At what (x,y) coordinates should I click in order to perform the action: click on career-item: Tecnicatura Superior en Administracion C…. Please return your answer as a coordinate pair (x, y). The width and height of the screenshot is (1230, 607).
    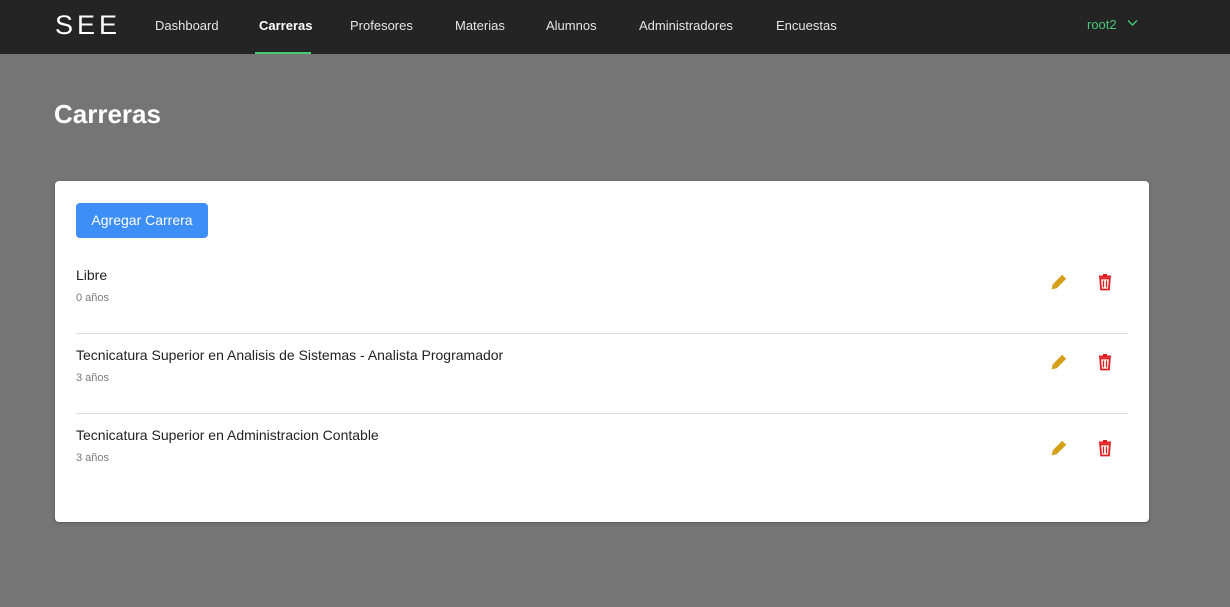
    Looking at the image, I should click on (602, 454).